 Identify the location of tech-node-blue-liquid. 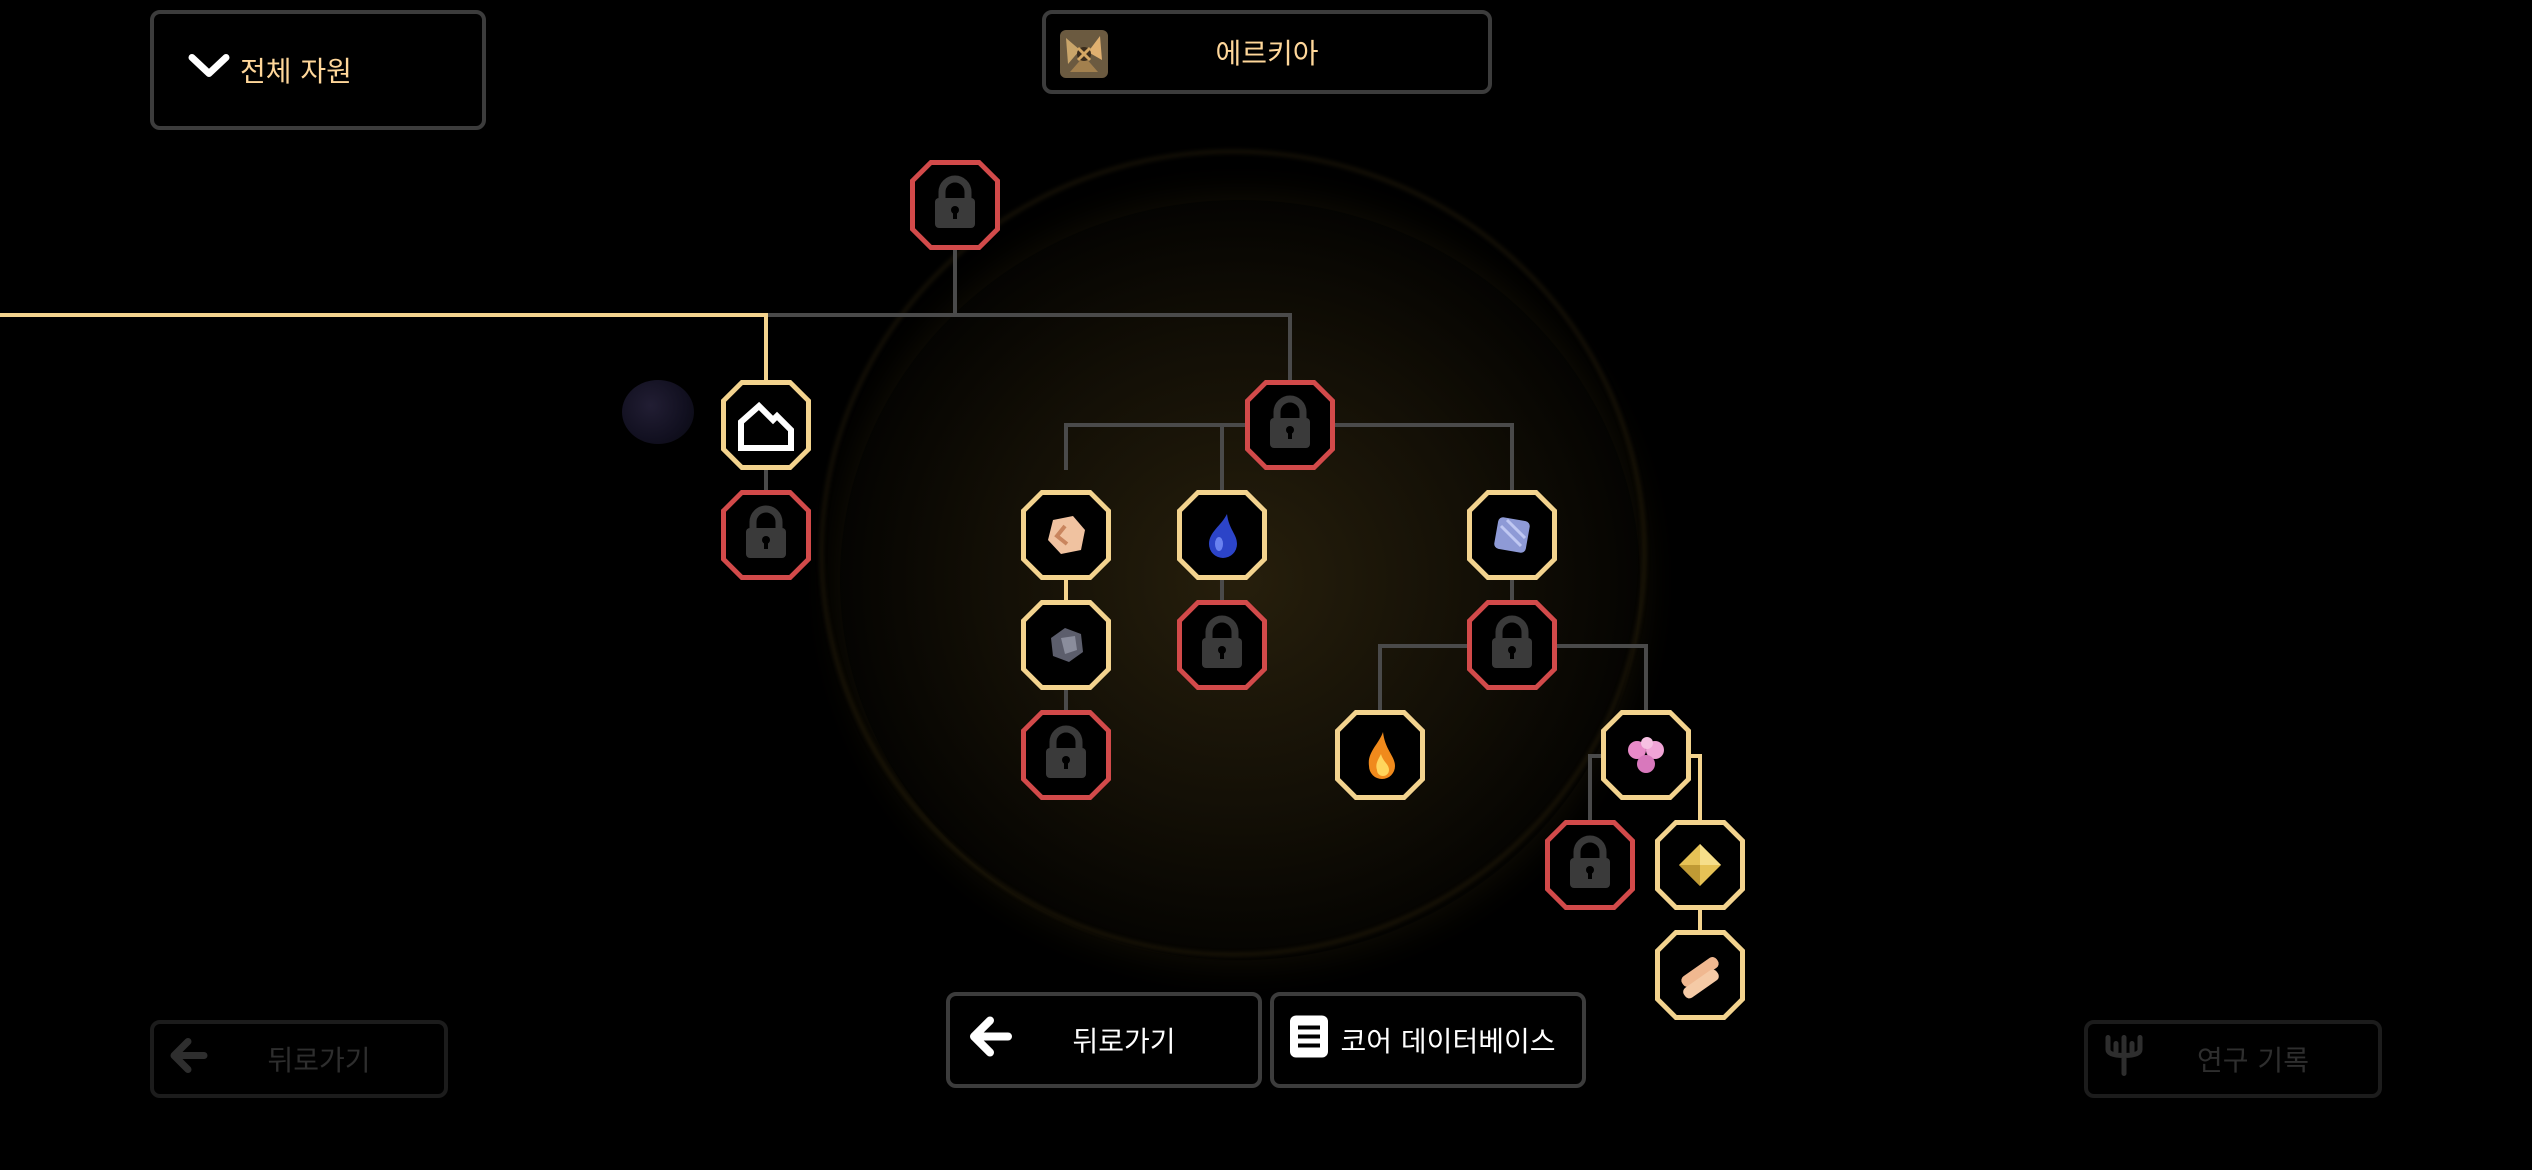
(1222, 535).